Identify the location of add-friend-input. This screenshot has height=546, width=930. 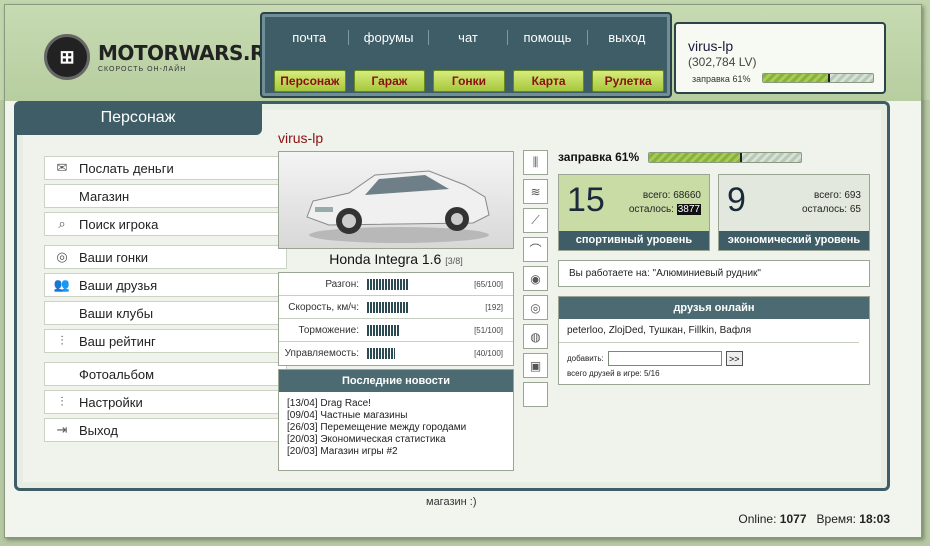
(664, 358).